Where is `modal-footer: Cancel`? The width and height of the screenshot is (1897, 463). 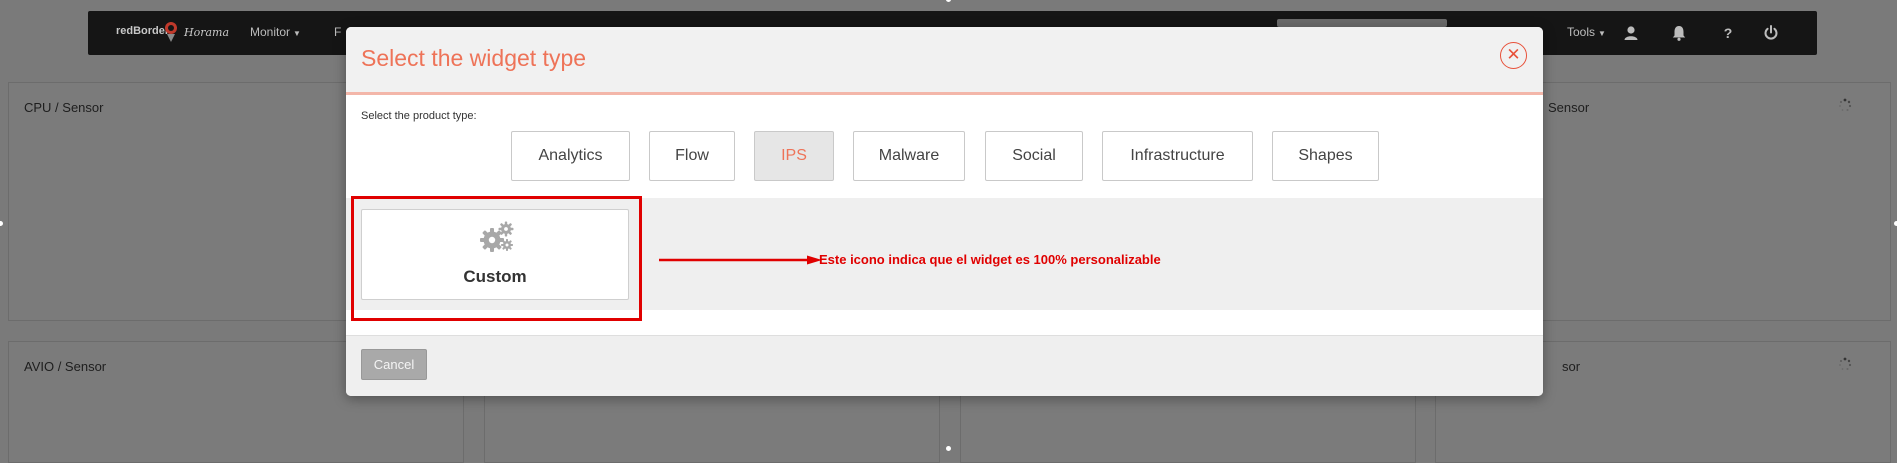 modal-footer: Cancel is located at coordinates (944, 365).